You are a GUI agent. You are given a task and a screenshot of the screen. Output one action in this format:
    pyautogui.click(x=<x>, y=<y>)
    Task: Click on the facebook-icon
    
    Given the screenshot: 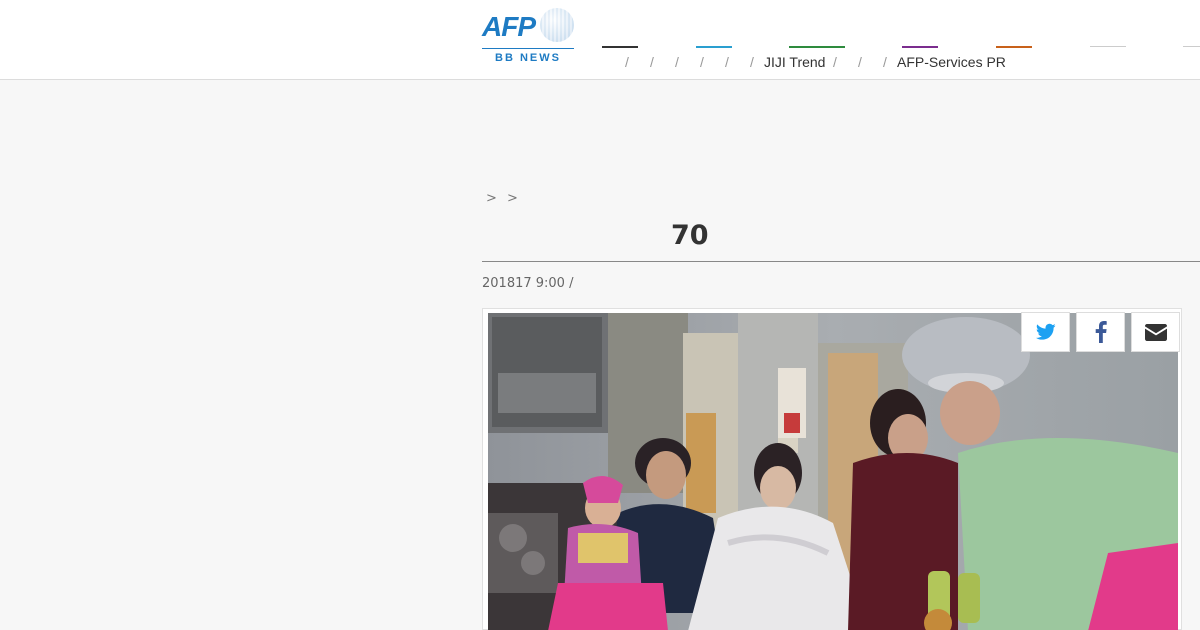 What is the action you would take?
    pyautogui.click(x=1101, y=332)
    